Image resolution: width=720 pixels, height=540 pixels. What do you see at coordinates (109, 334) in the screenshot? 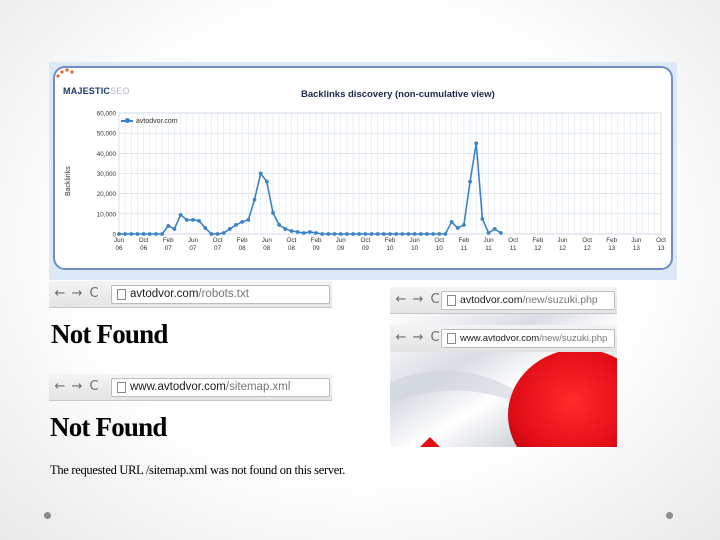
I see `not-found-heading-robots: Not Found` at bounding box center [109, 334].